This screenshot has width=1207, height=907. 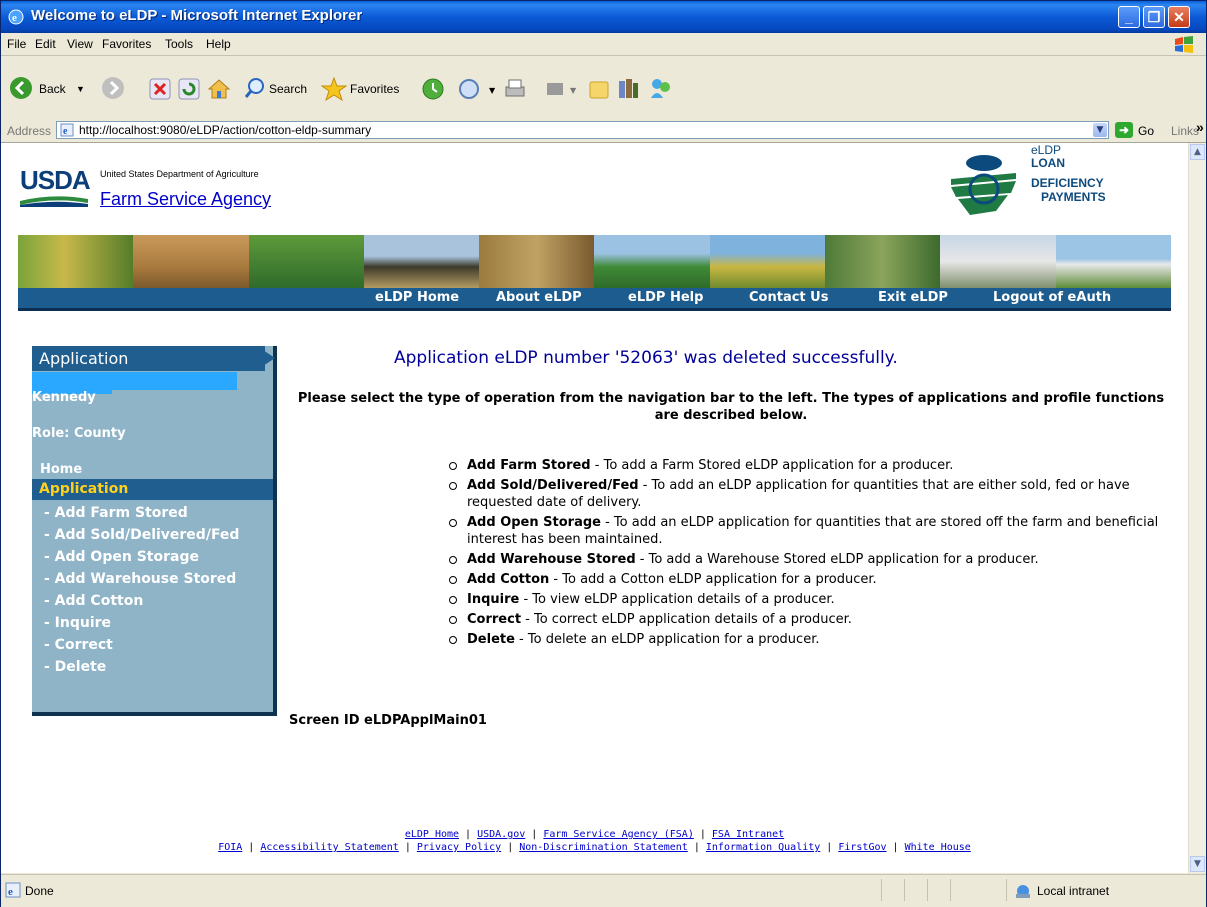 What do you see at coordinates (1100, 130) in the screenshot?
I see `address-dropdown-icon: ▼` at bounding box center [1100, 130].